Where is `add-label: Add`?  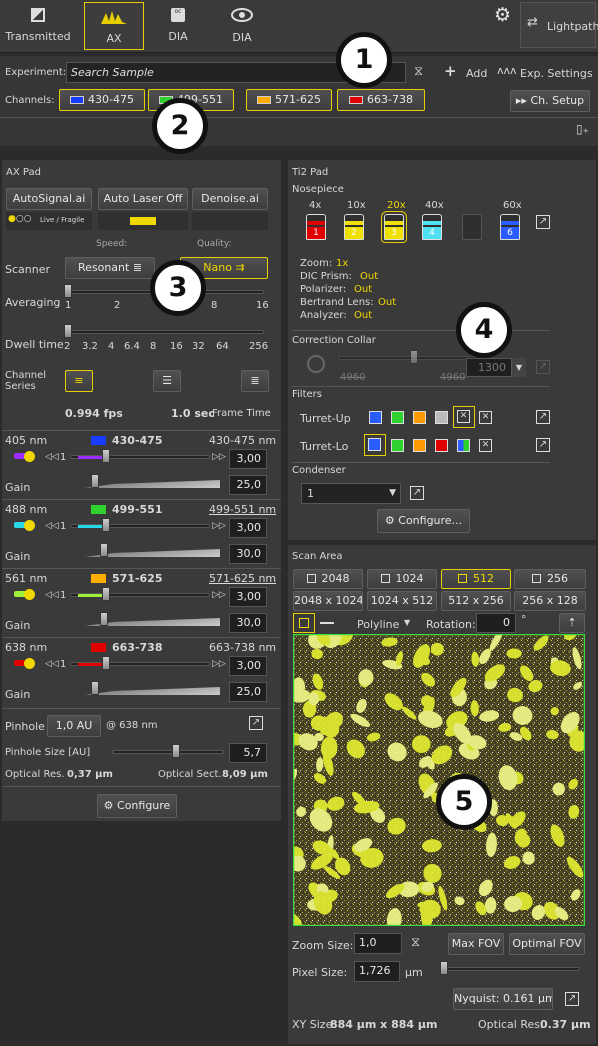 add-label: Add is located at coordinates (476, 73).